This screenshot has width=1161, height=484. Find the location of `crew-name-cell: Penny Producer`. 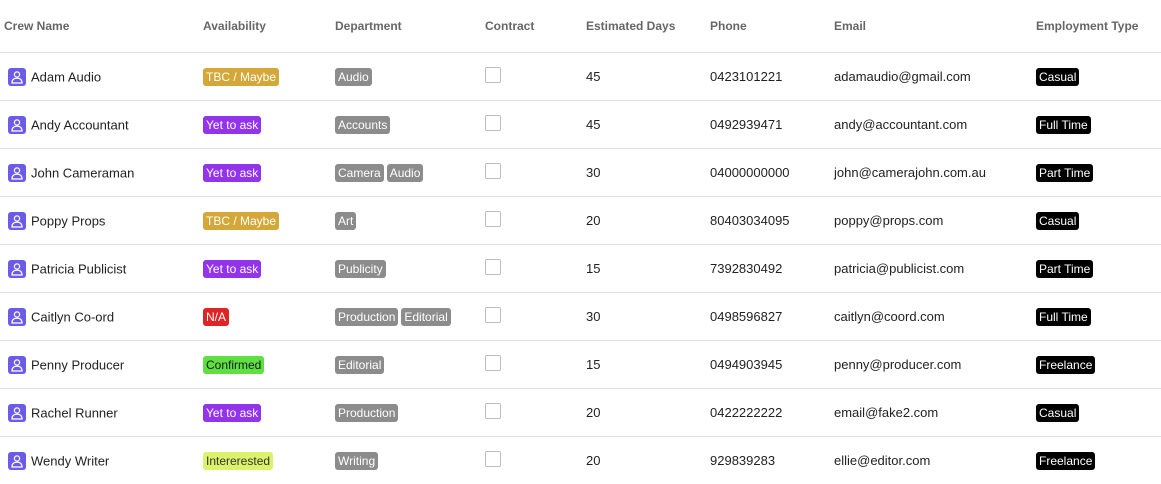

crew-name-cell: Penny Producer is located at coordinates (100, 365).